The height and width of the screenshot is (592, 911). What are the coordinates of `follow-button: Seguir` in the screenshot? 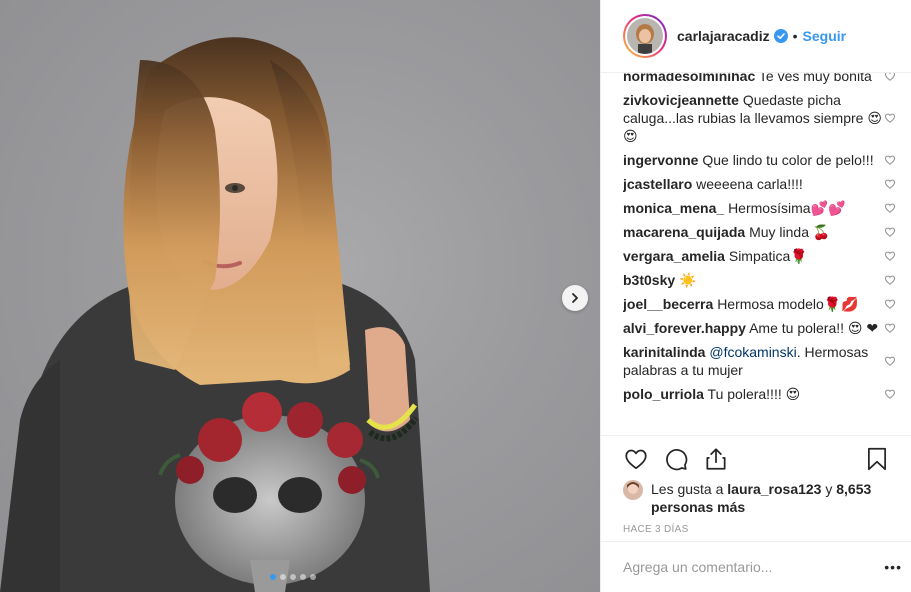 It's located at (825, 36).